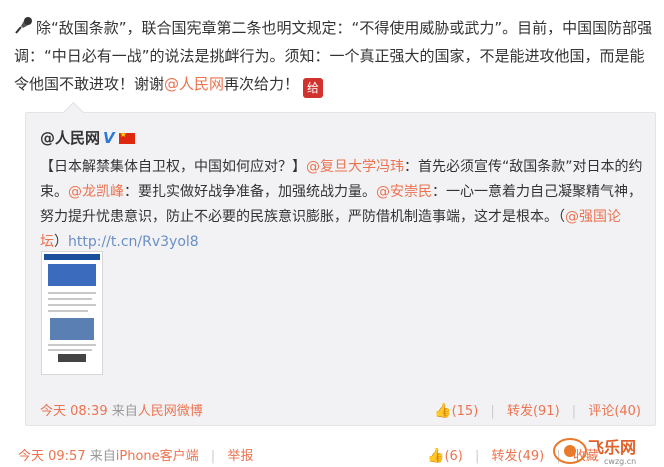  I want to click on quote-like-count: (15), so click(465, 411).